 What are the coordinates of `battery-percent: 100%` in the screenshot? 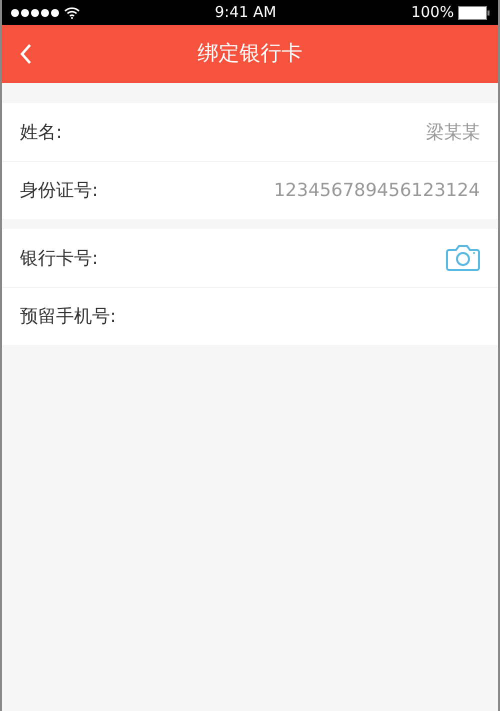 It's located at (432, 13).